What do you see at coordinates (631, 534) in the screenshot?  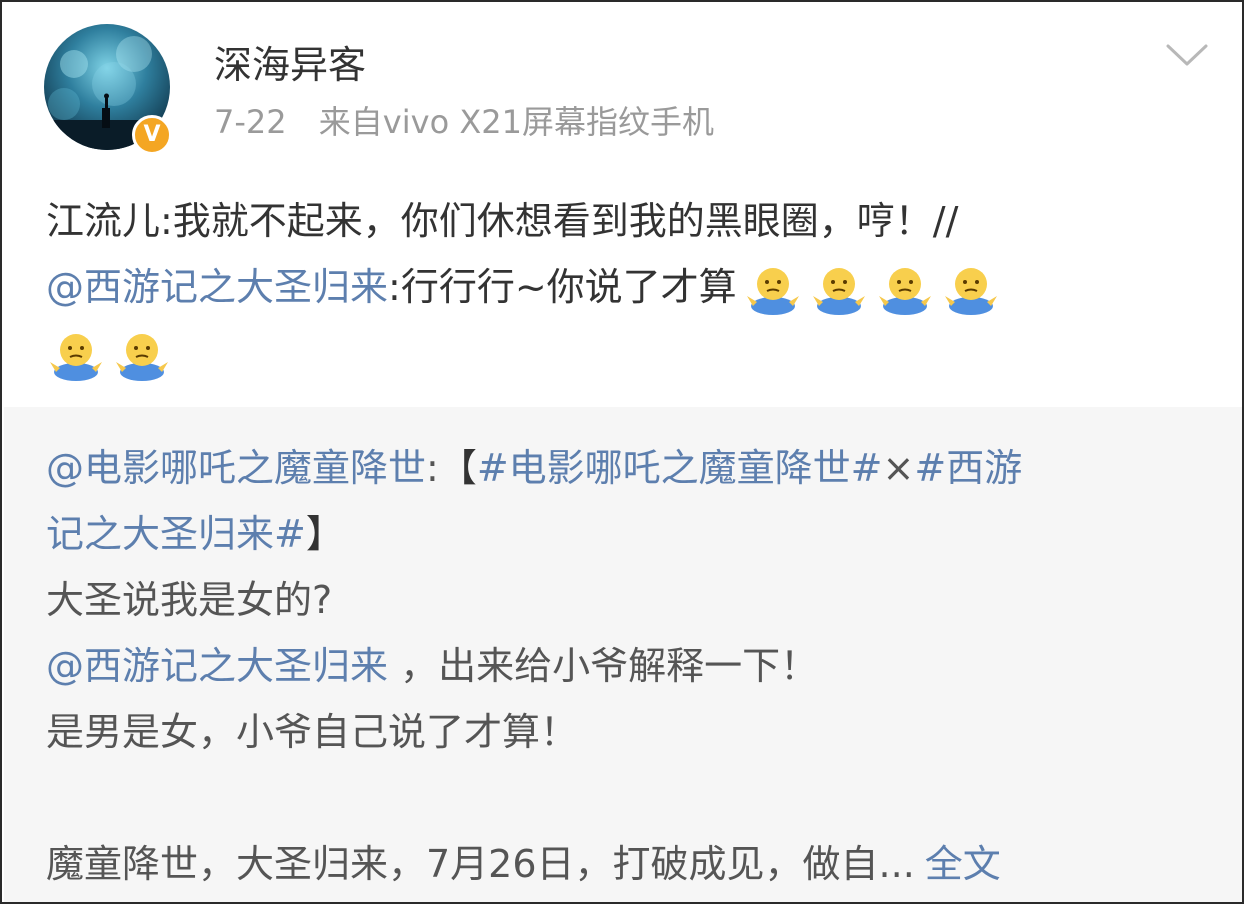 I see `repost-line-2: 记之大圣归来#】` at bounding box center [631, 534].